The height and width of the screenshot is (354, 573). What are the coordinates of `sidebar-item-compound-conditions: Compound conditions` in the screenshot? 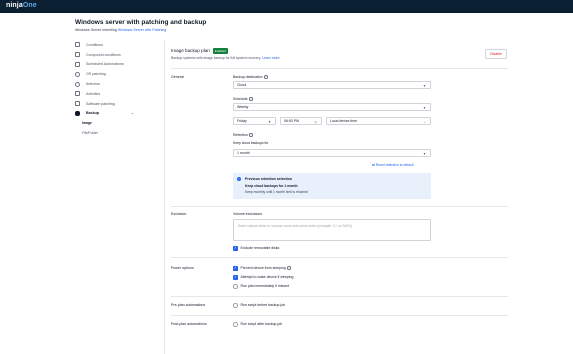 It's located at (119, 55).